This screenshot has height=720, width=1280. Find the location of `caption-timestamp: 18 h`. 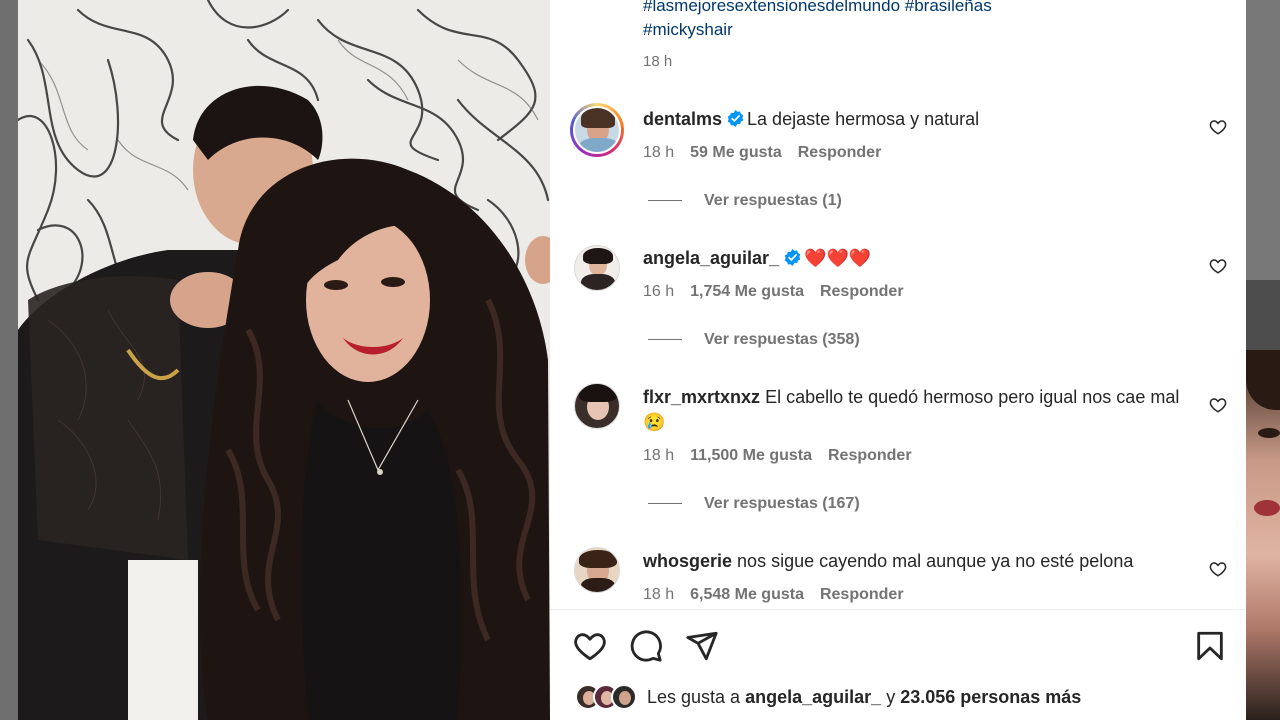

caption-timestamp: 18 h is located at coordinates (657, 61).